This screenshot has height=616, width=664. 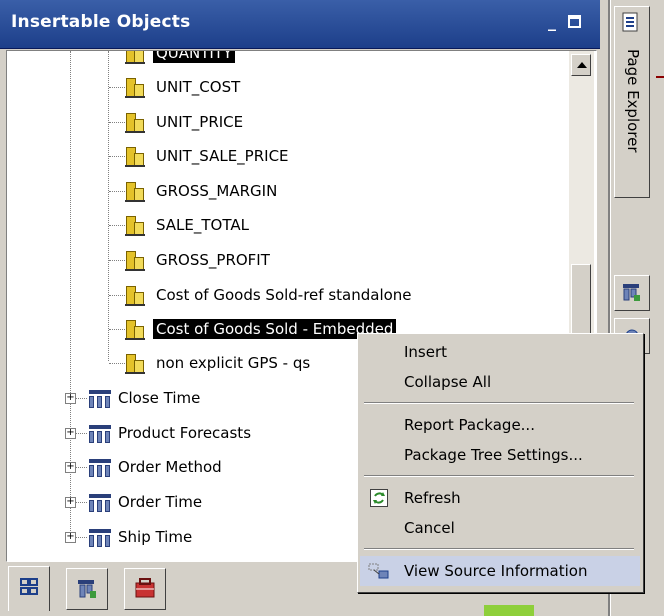 I want to click on tree-item-measure: UNIT_PRICE, so click(x=185, y=122).